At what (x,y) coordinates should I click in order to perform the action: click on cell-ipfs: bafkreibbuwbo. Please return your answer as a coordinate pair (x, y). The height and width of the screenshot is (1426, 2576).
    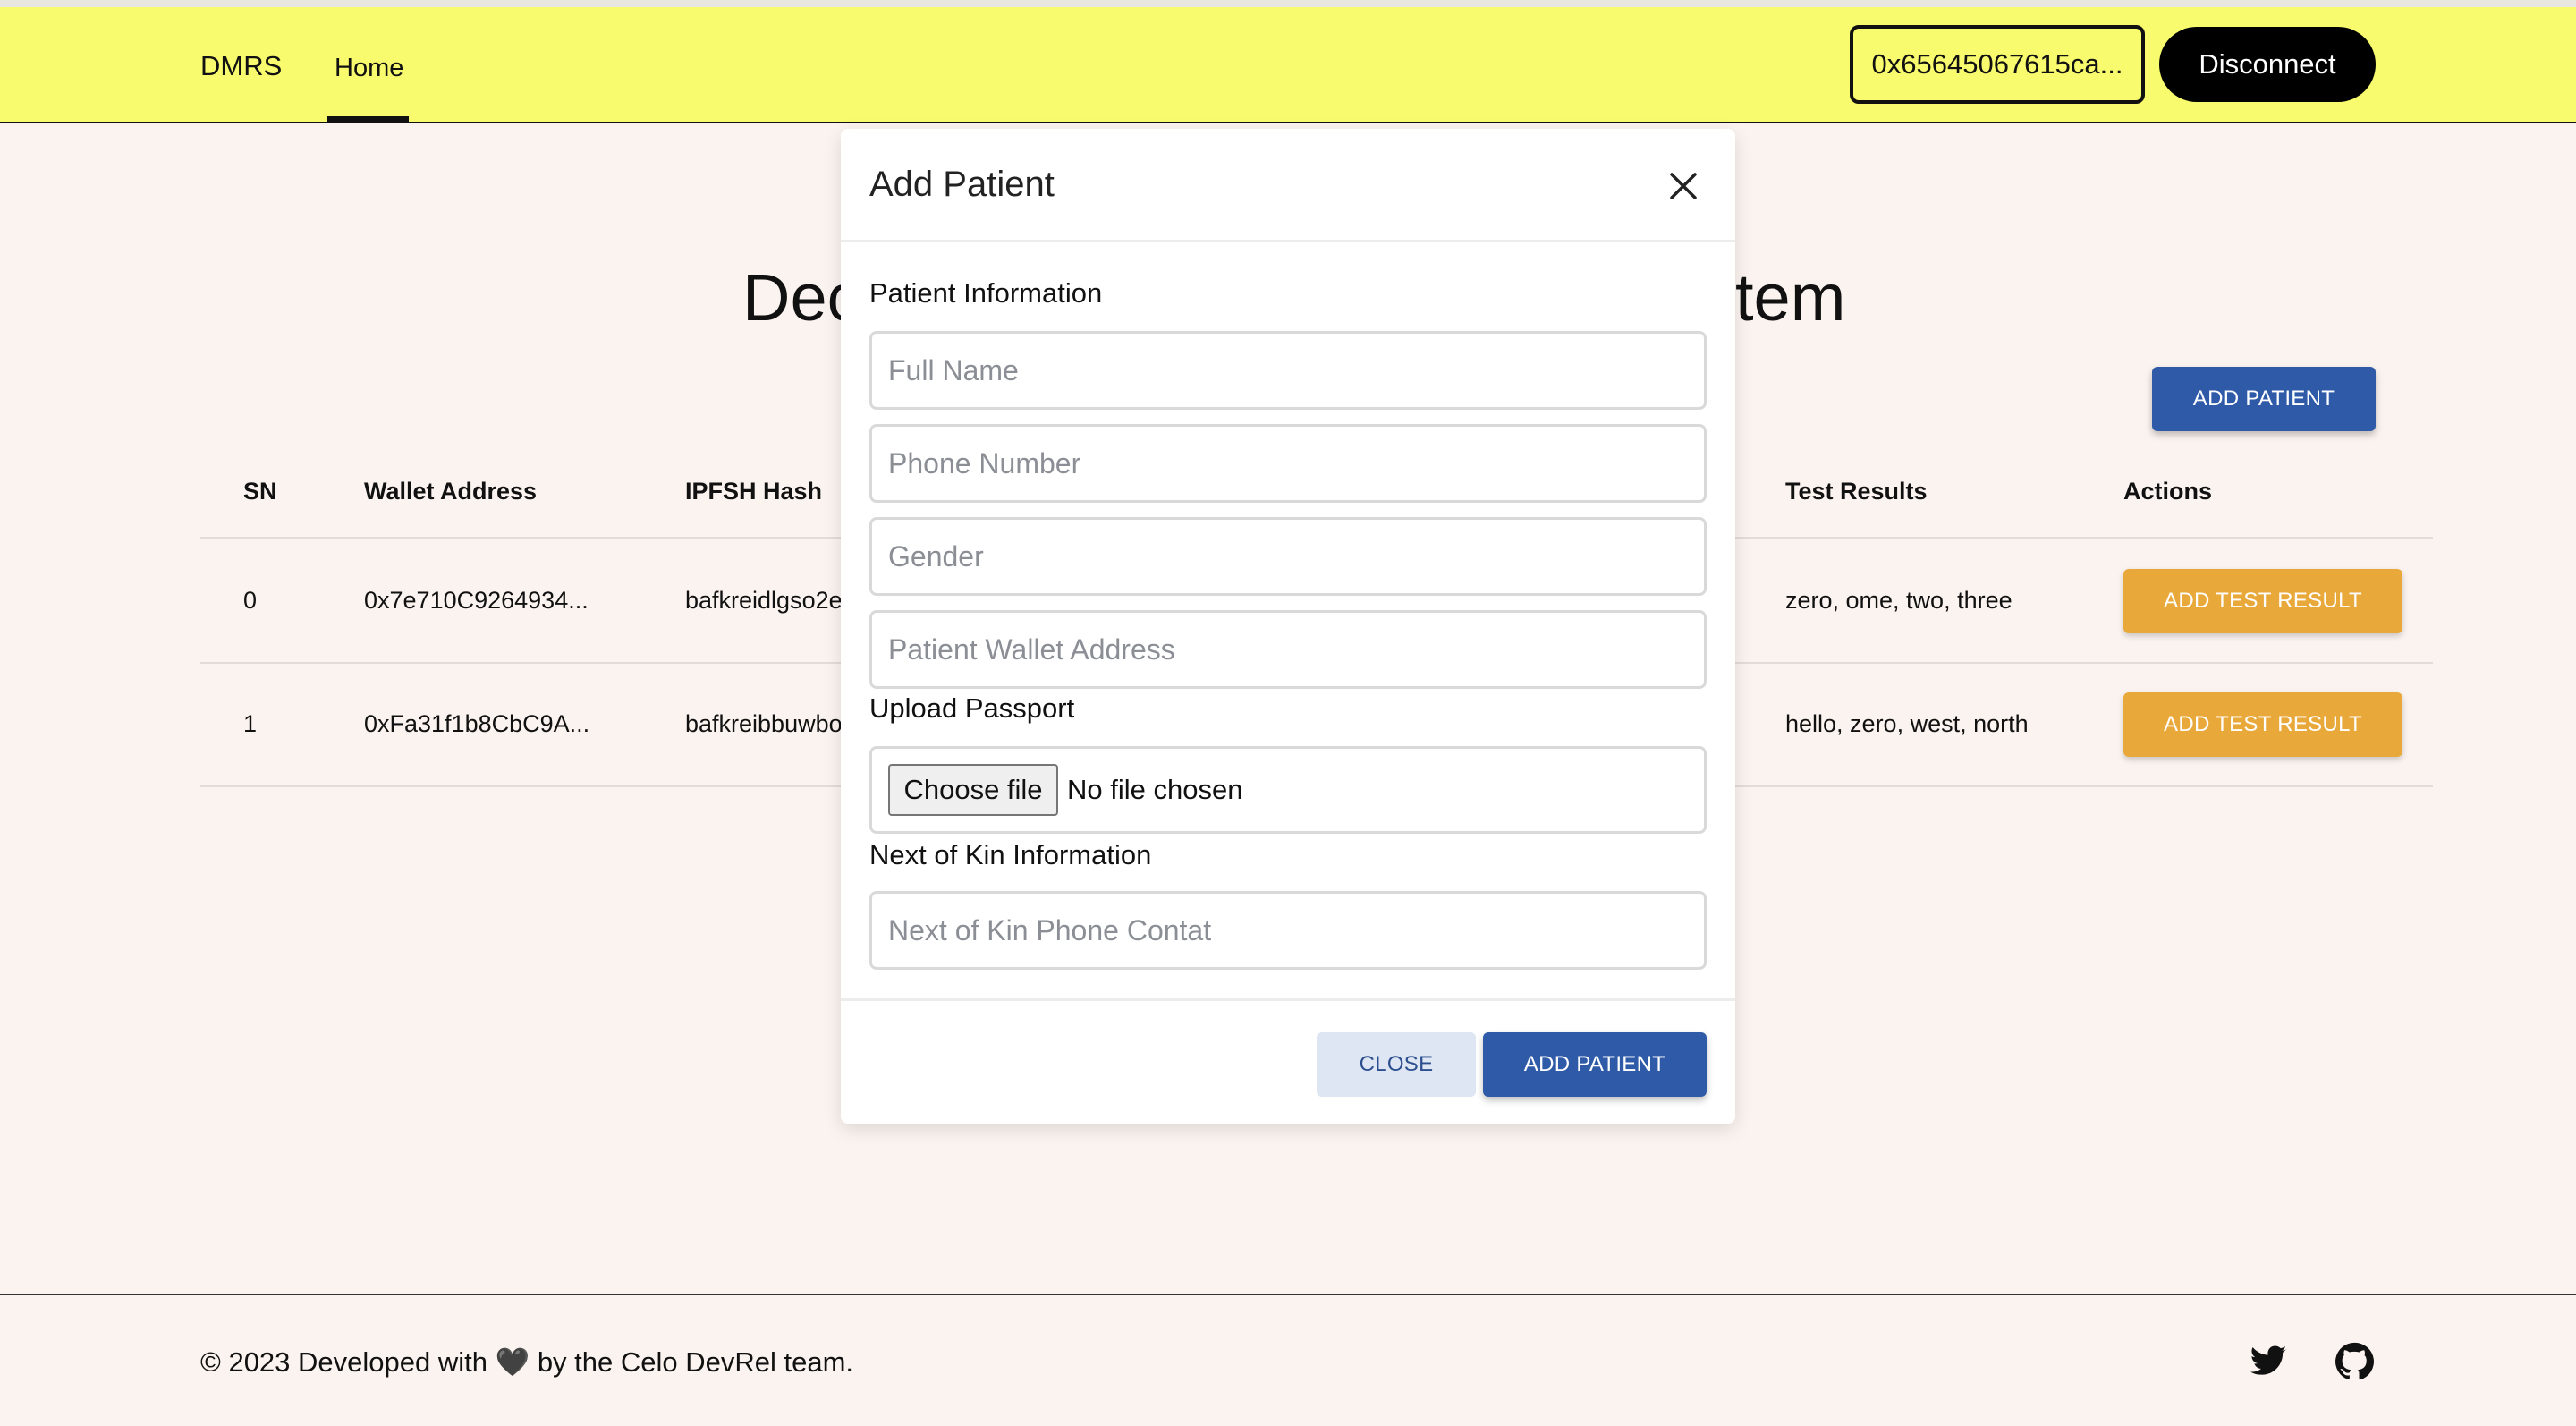
    Looking at the image, I should click on (764, 724).